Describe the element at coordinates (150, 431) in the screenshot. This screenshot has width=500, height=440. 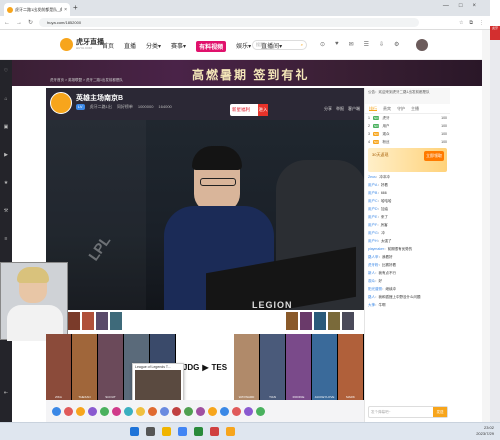
I see `search-taskbar-icon` at that location.